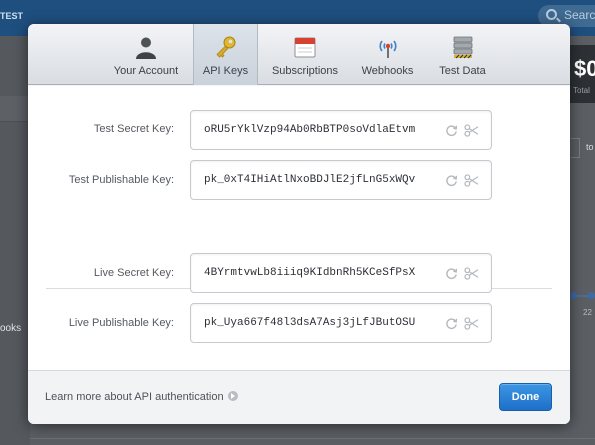  I want to click on tab-label: API Keys, so click(225, 71).